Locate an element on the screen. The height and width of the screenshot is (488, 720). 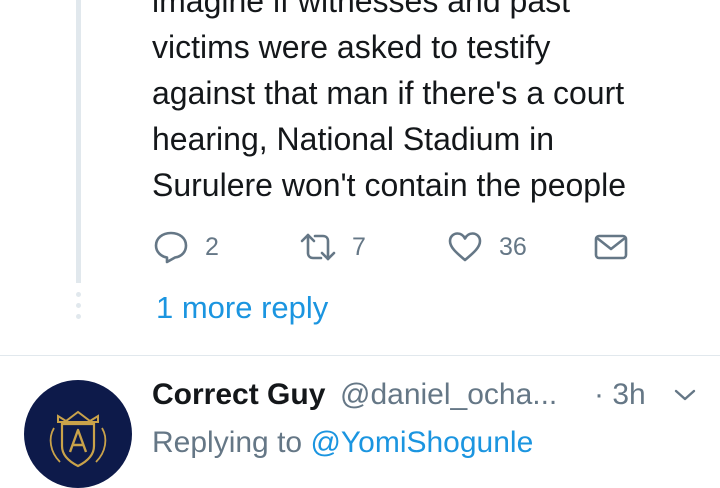
divider is located at coordinates (360, 355).